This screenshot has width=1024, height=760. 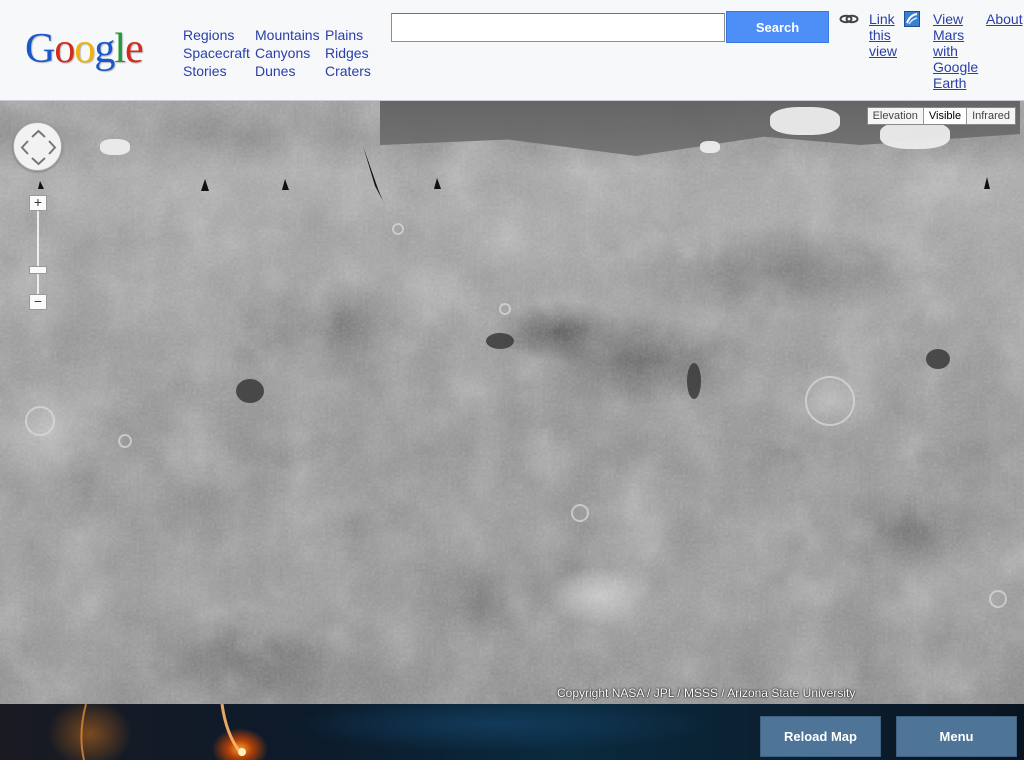 I want to click on layer-option-visible: Visible, so click(x=944, y=116).